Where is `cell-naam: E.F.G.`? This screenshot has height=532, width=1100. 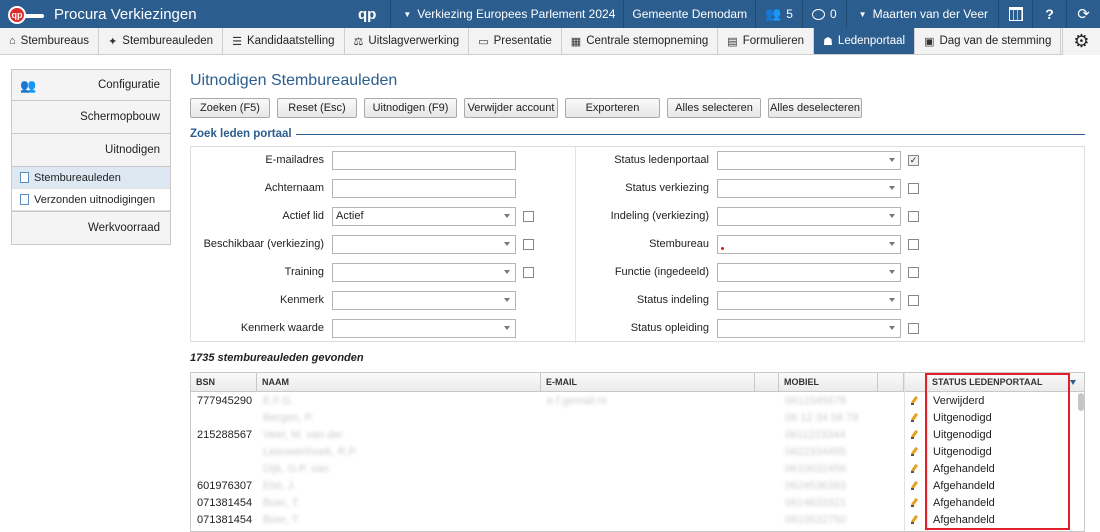
cell-naam: E.F.G. is located at coordinates (278, 401).